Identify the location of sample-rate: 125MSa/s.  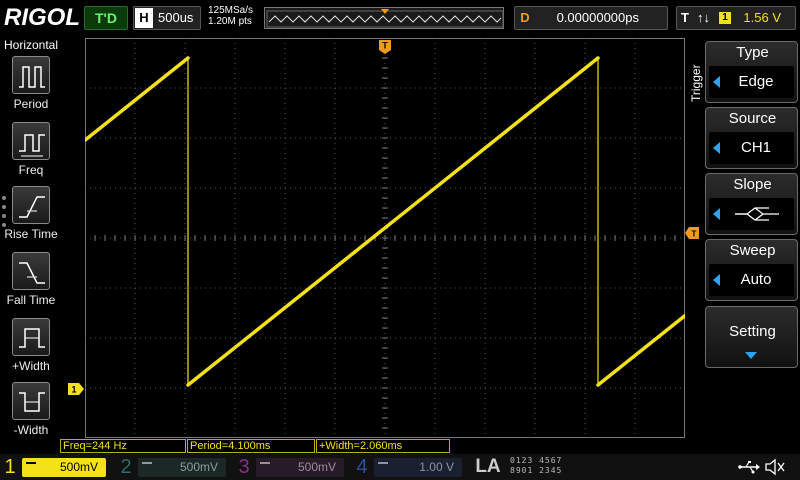
(231, 10).